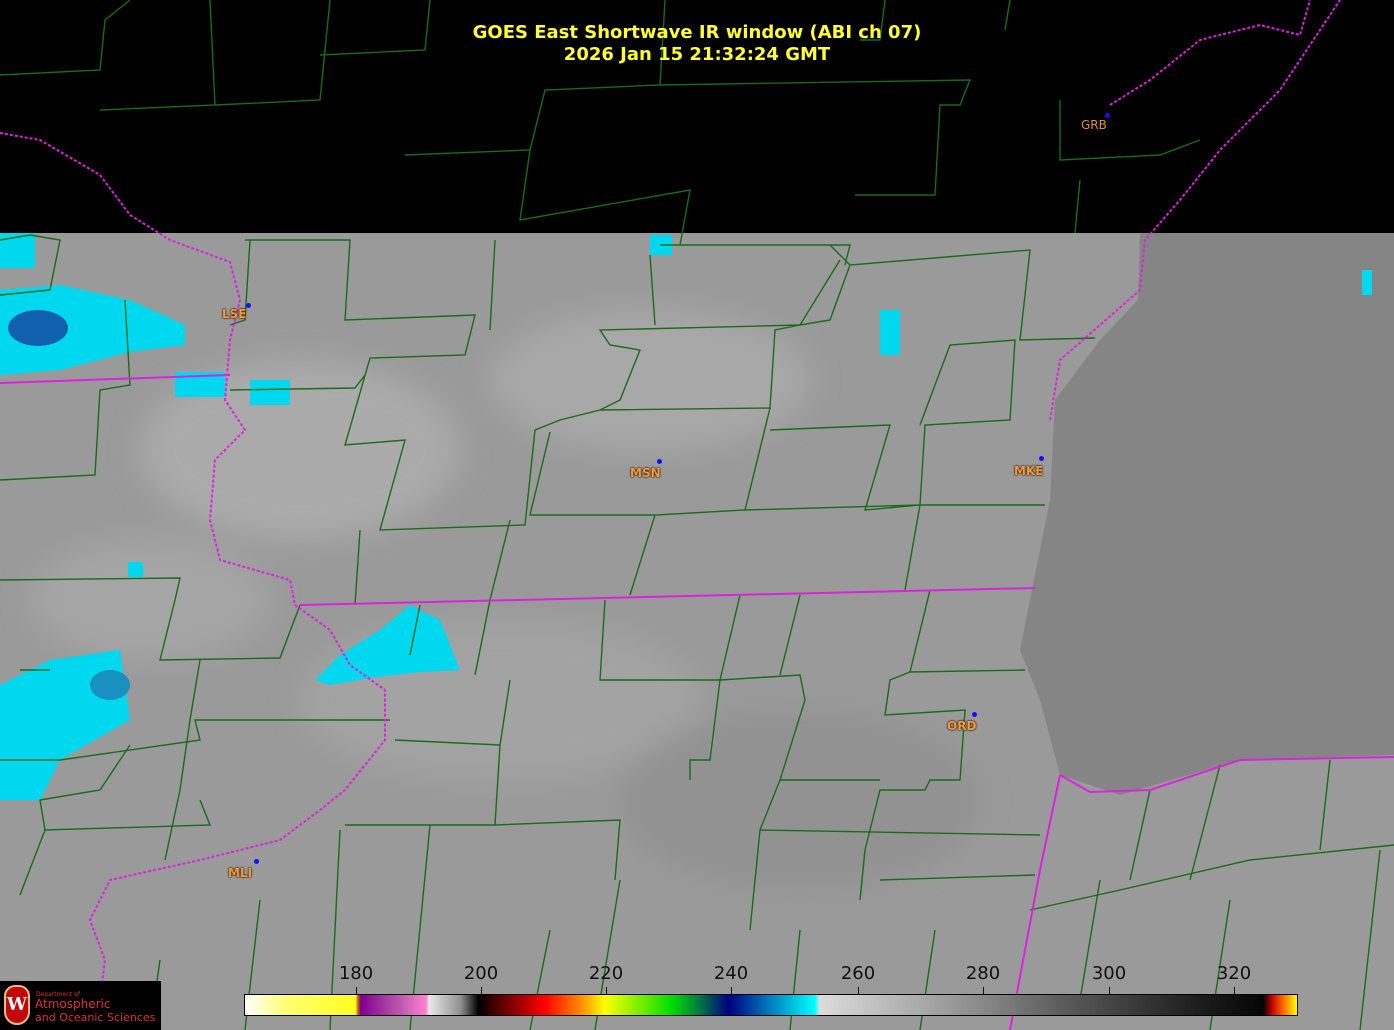  What do you see at coordinates (17, 1005) in the screenshot?
I see `uw-seal-icon: W` at bounding box center [17, 1005].